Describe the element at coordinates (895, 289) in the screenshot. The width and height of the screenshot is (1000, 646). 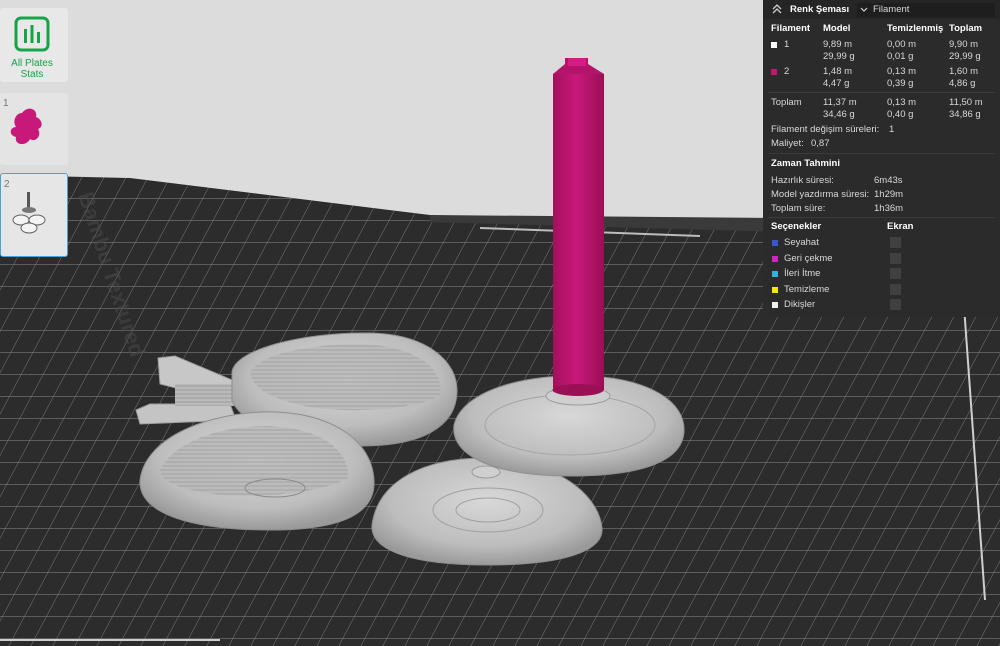
I see `wipe-display-toggle` at that location.